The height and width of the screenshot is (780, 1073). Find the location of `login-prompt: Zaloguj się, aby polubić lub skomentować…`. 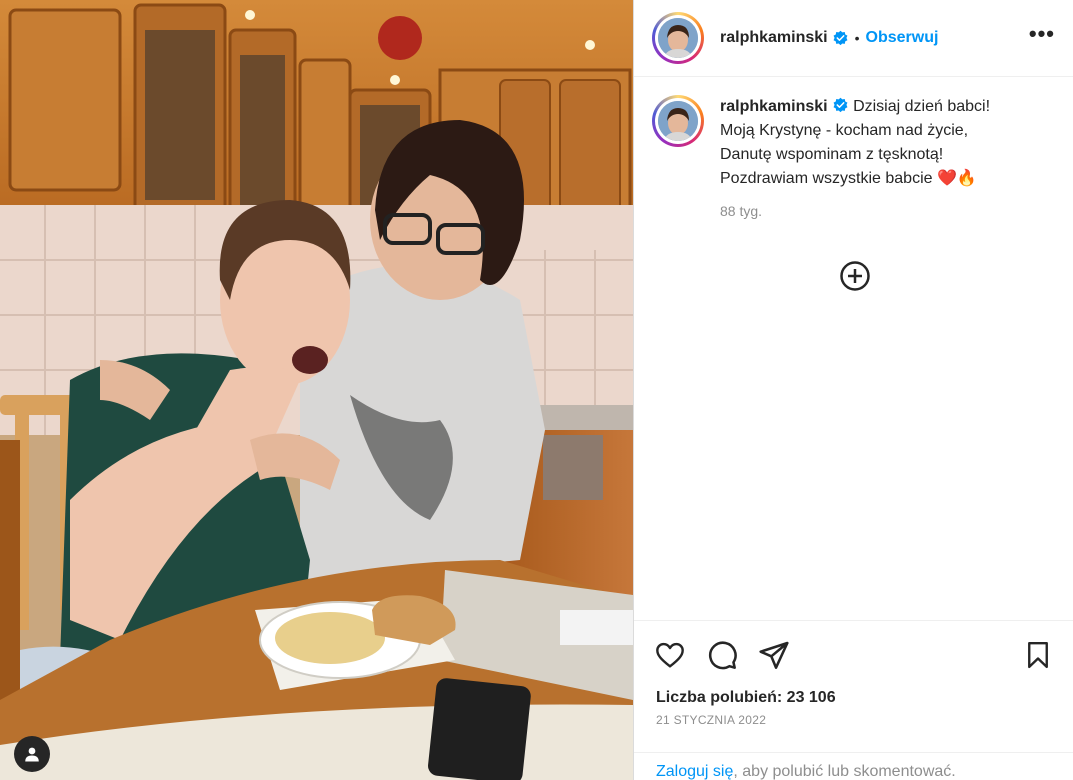

login-prompt: Zaloguj się, aby polubić lub skomentować… is located at coordinates (853, 766).